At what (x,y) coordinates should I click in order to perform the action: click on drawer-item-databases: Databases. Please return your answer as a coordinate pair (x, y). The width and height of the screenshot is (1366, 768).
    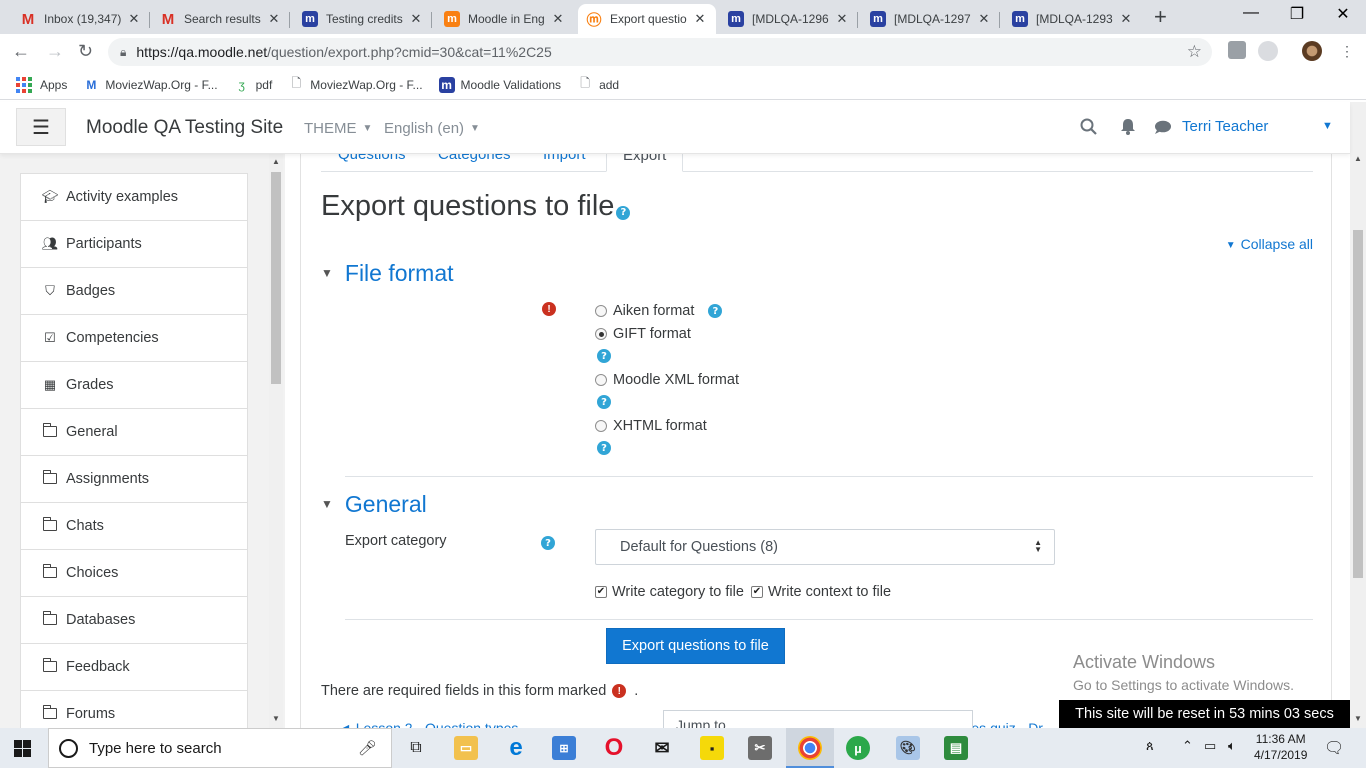
    Looking at the image, I should click on (134, 620).